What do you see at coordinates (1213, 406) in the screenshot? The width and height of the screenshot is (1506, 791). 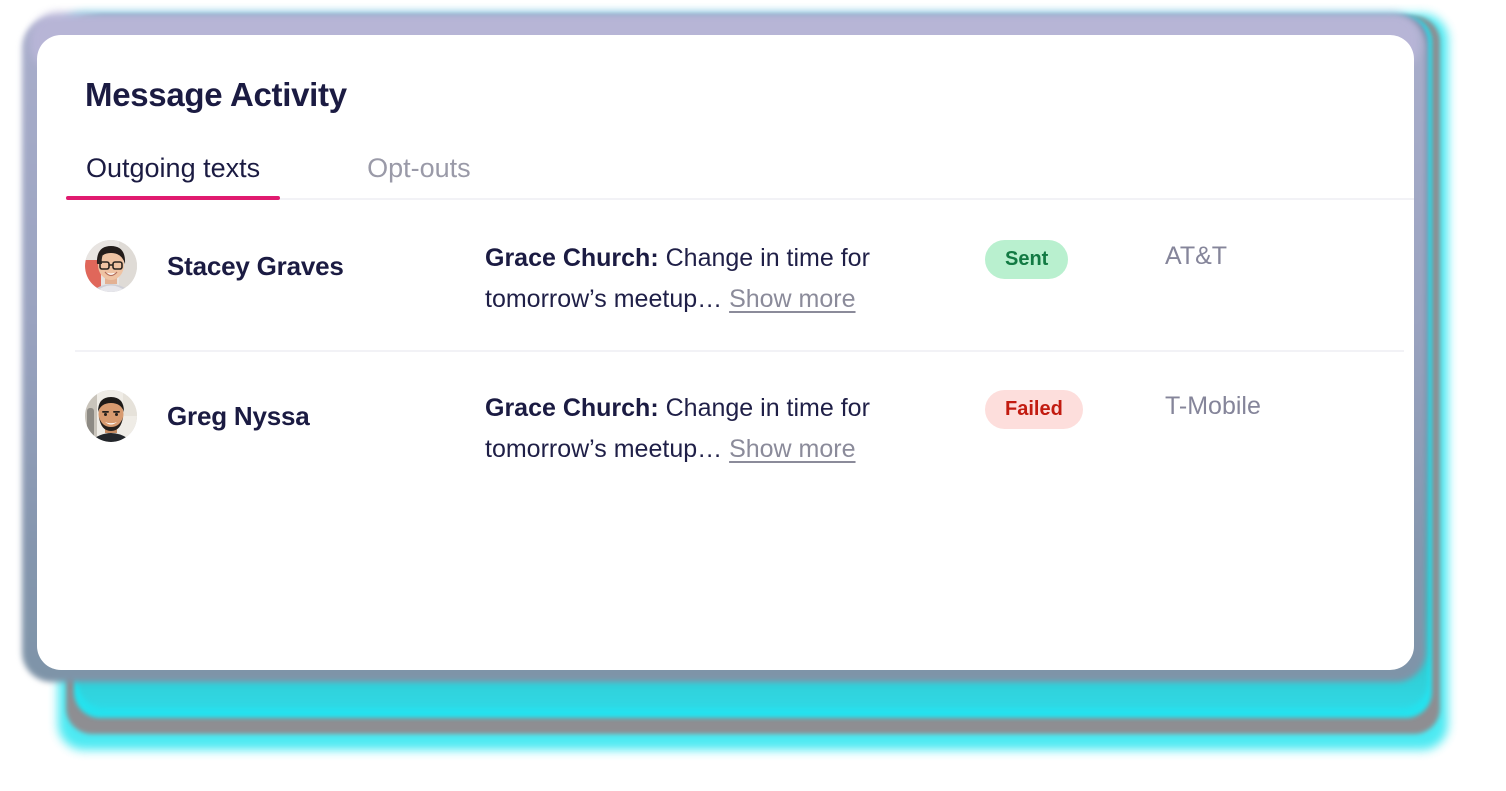 I see `carrier-label: T-Mobile` at bounding box center [1213, 406].